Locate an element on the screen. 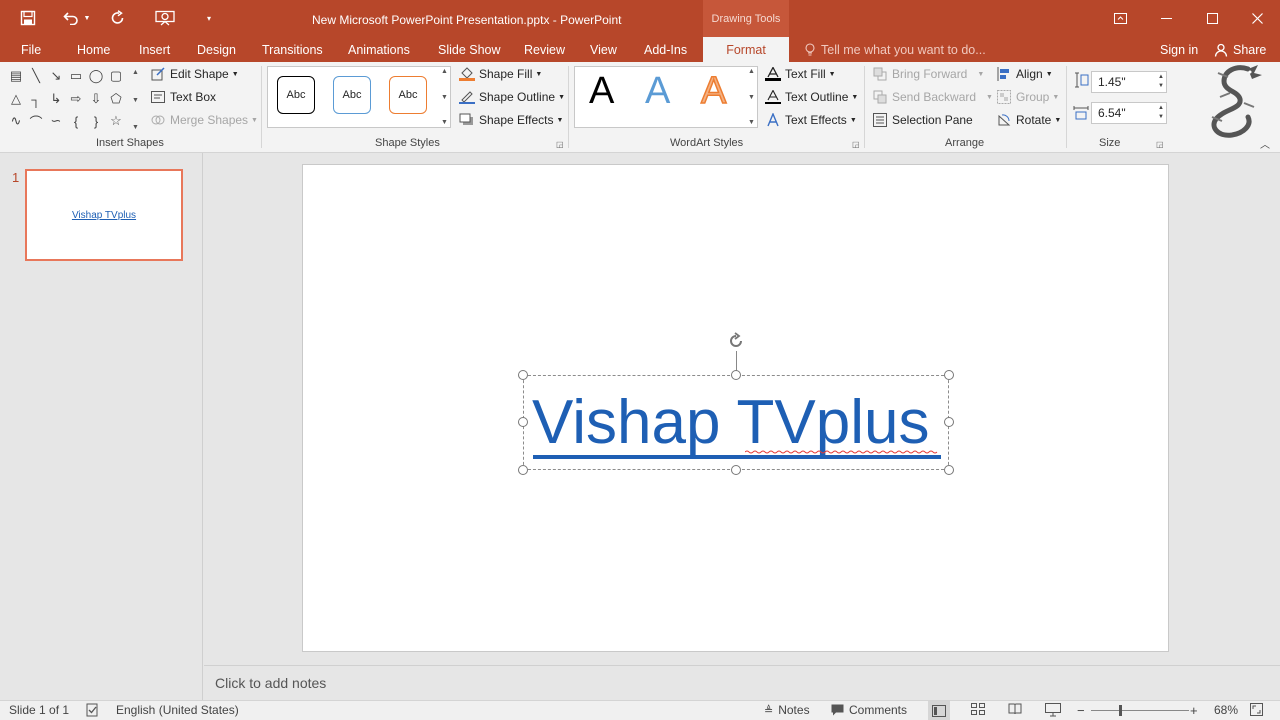 The height and width of the screenshot is (720, 1280). save-icon is located at coordinates (28, 18).